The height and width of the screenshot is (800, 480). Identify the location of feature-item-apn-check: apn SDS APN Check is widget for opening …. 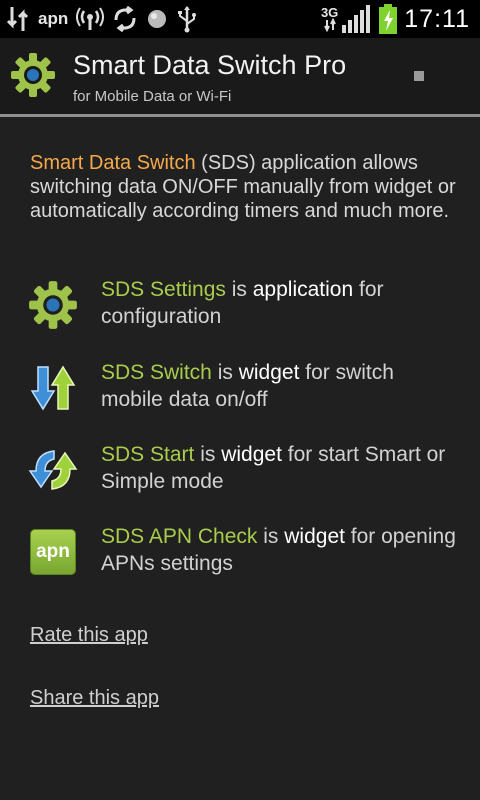
(240, 553).